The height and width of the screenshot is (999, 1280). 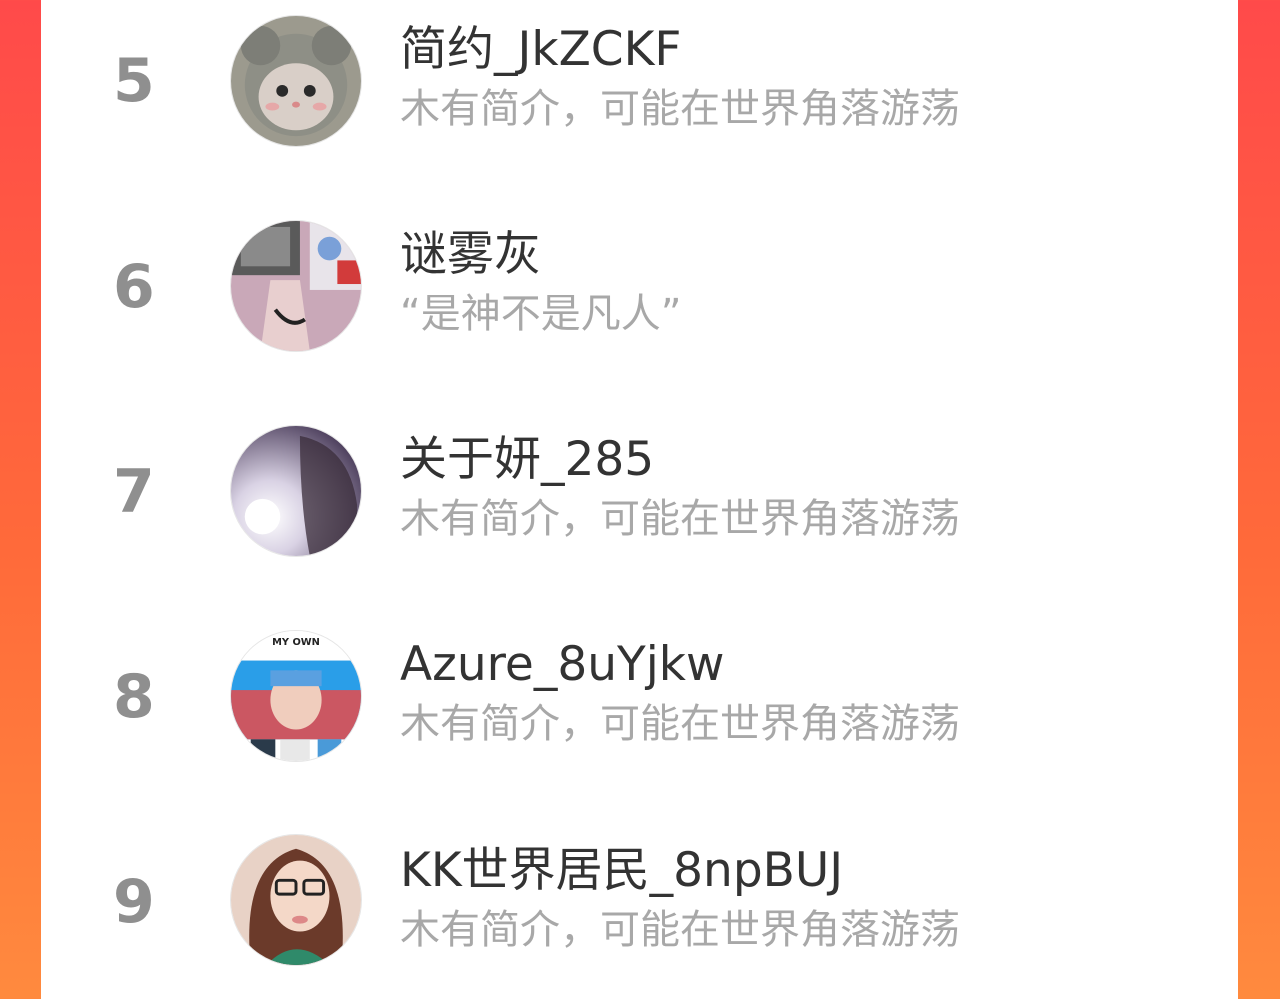 I want to click on rank-number: 5, so click(x=134, y=80).